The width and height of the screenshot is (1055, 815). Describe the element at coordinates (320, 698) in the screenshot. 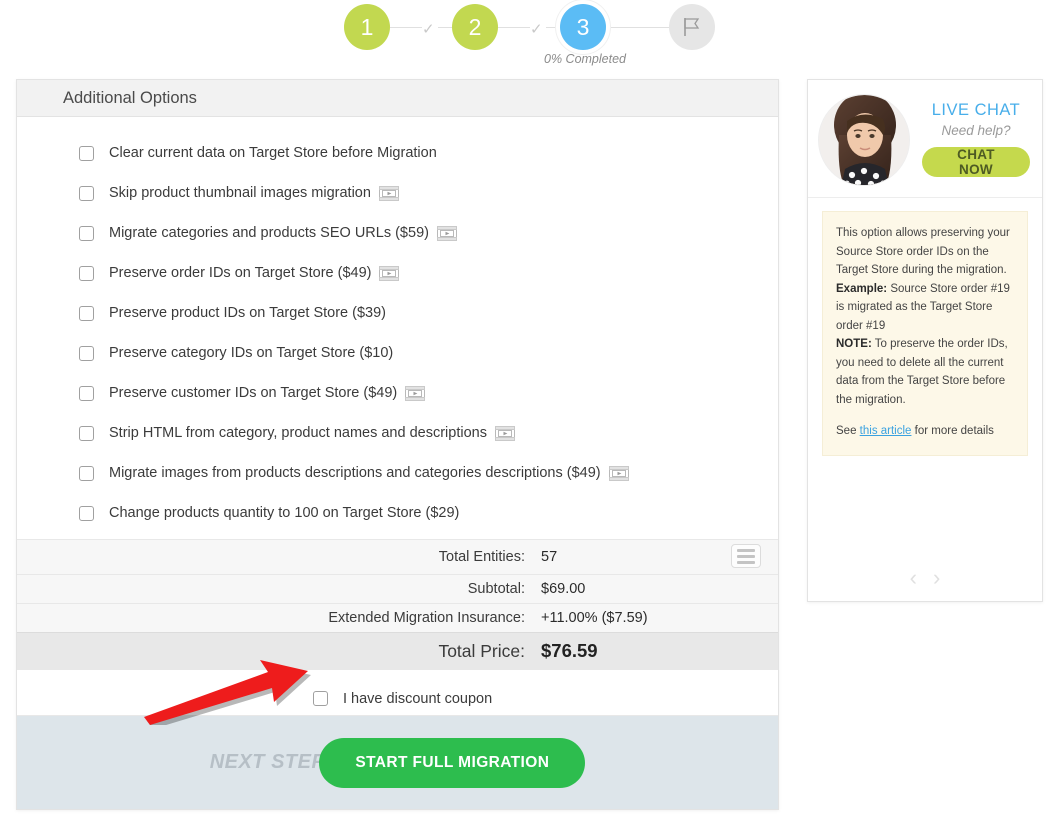

I see `discount-coupon-checkbox` at that location.